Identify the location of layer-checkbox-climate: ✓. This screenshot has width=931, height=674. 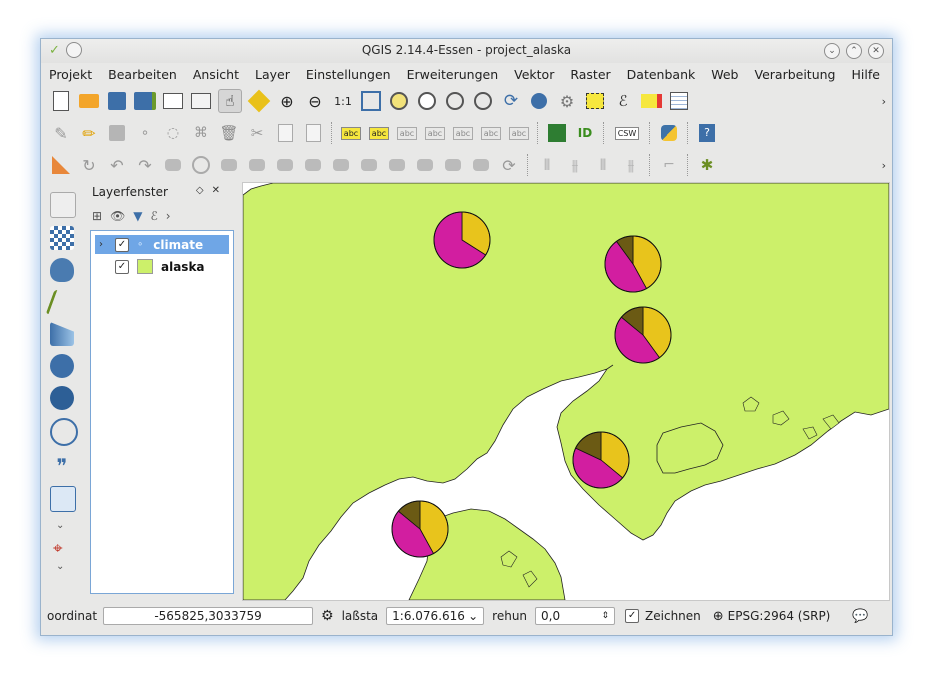
(122, 244).